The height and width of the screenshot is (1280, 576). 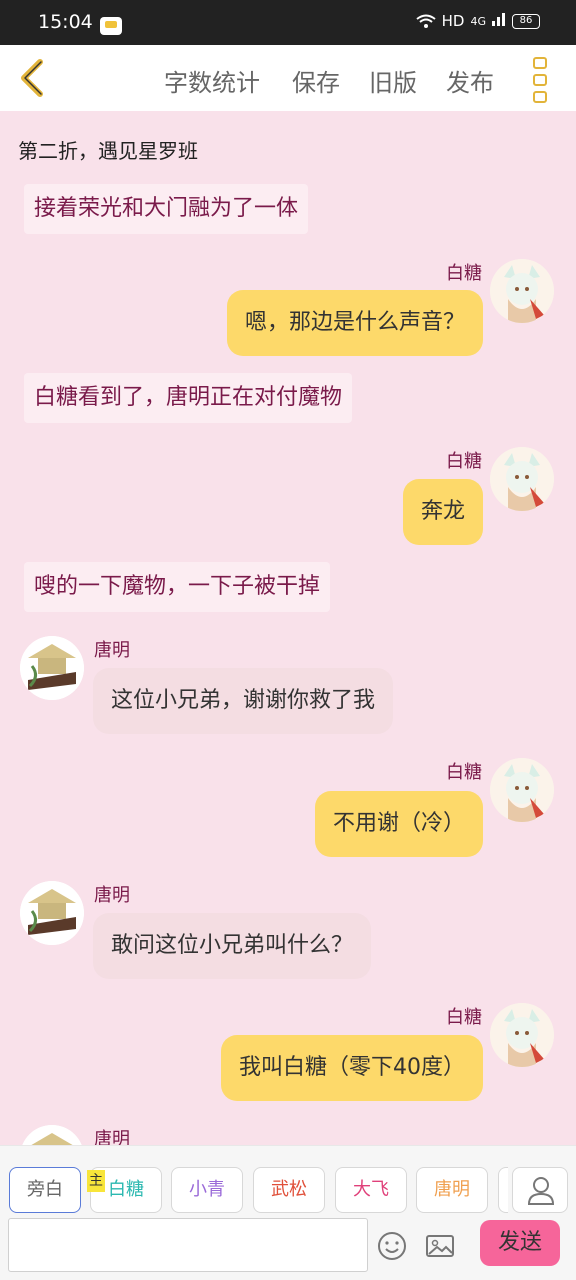 I want to click on message-bubble-left: 敢问这位小兄弟叫什么？, so click(x=232, y=946).